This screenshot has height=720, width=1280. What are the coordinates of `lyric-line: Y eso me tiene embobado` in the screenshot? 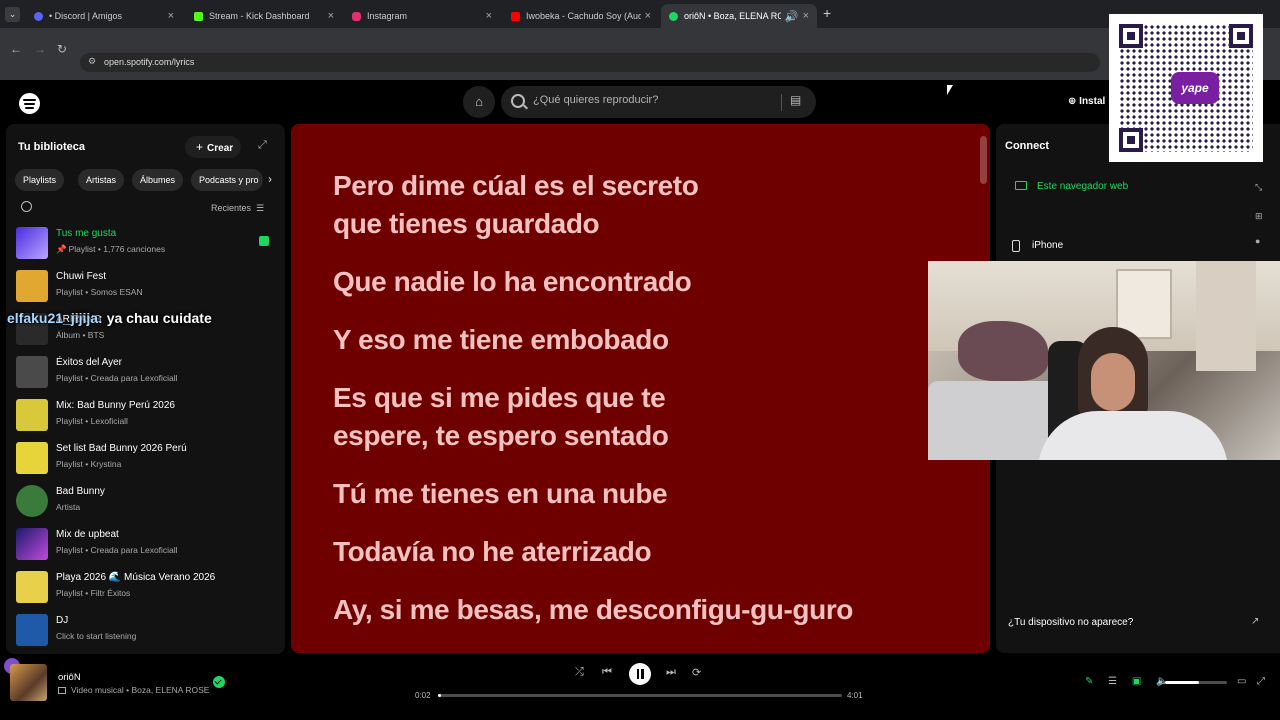 It's located at (501, 340).